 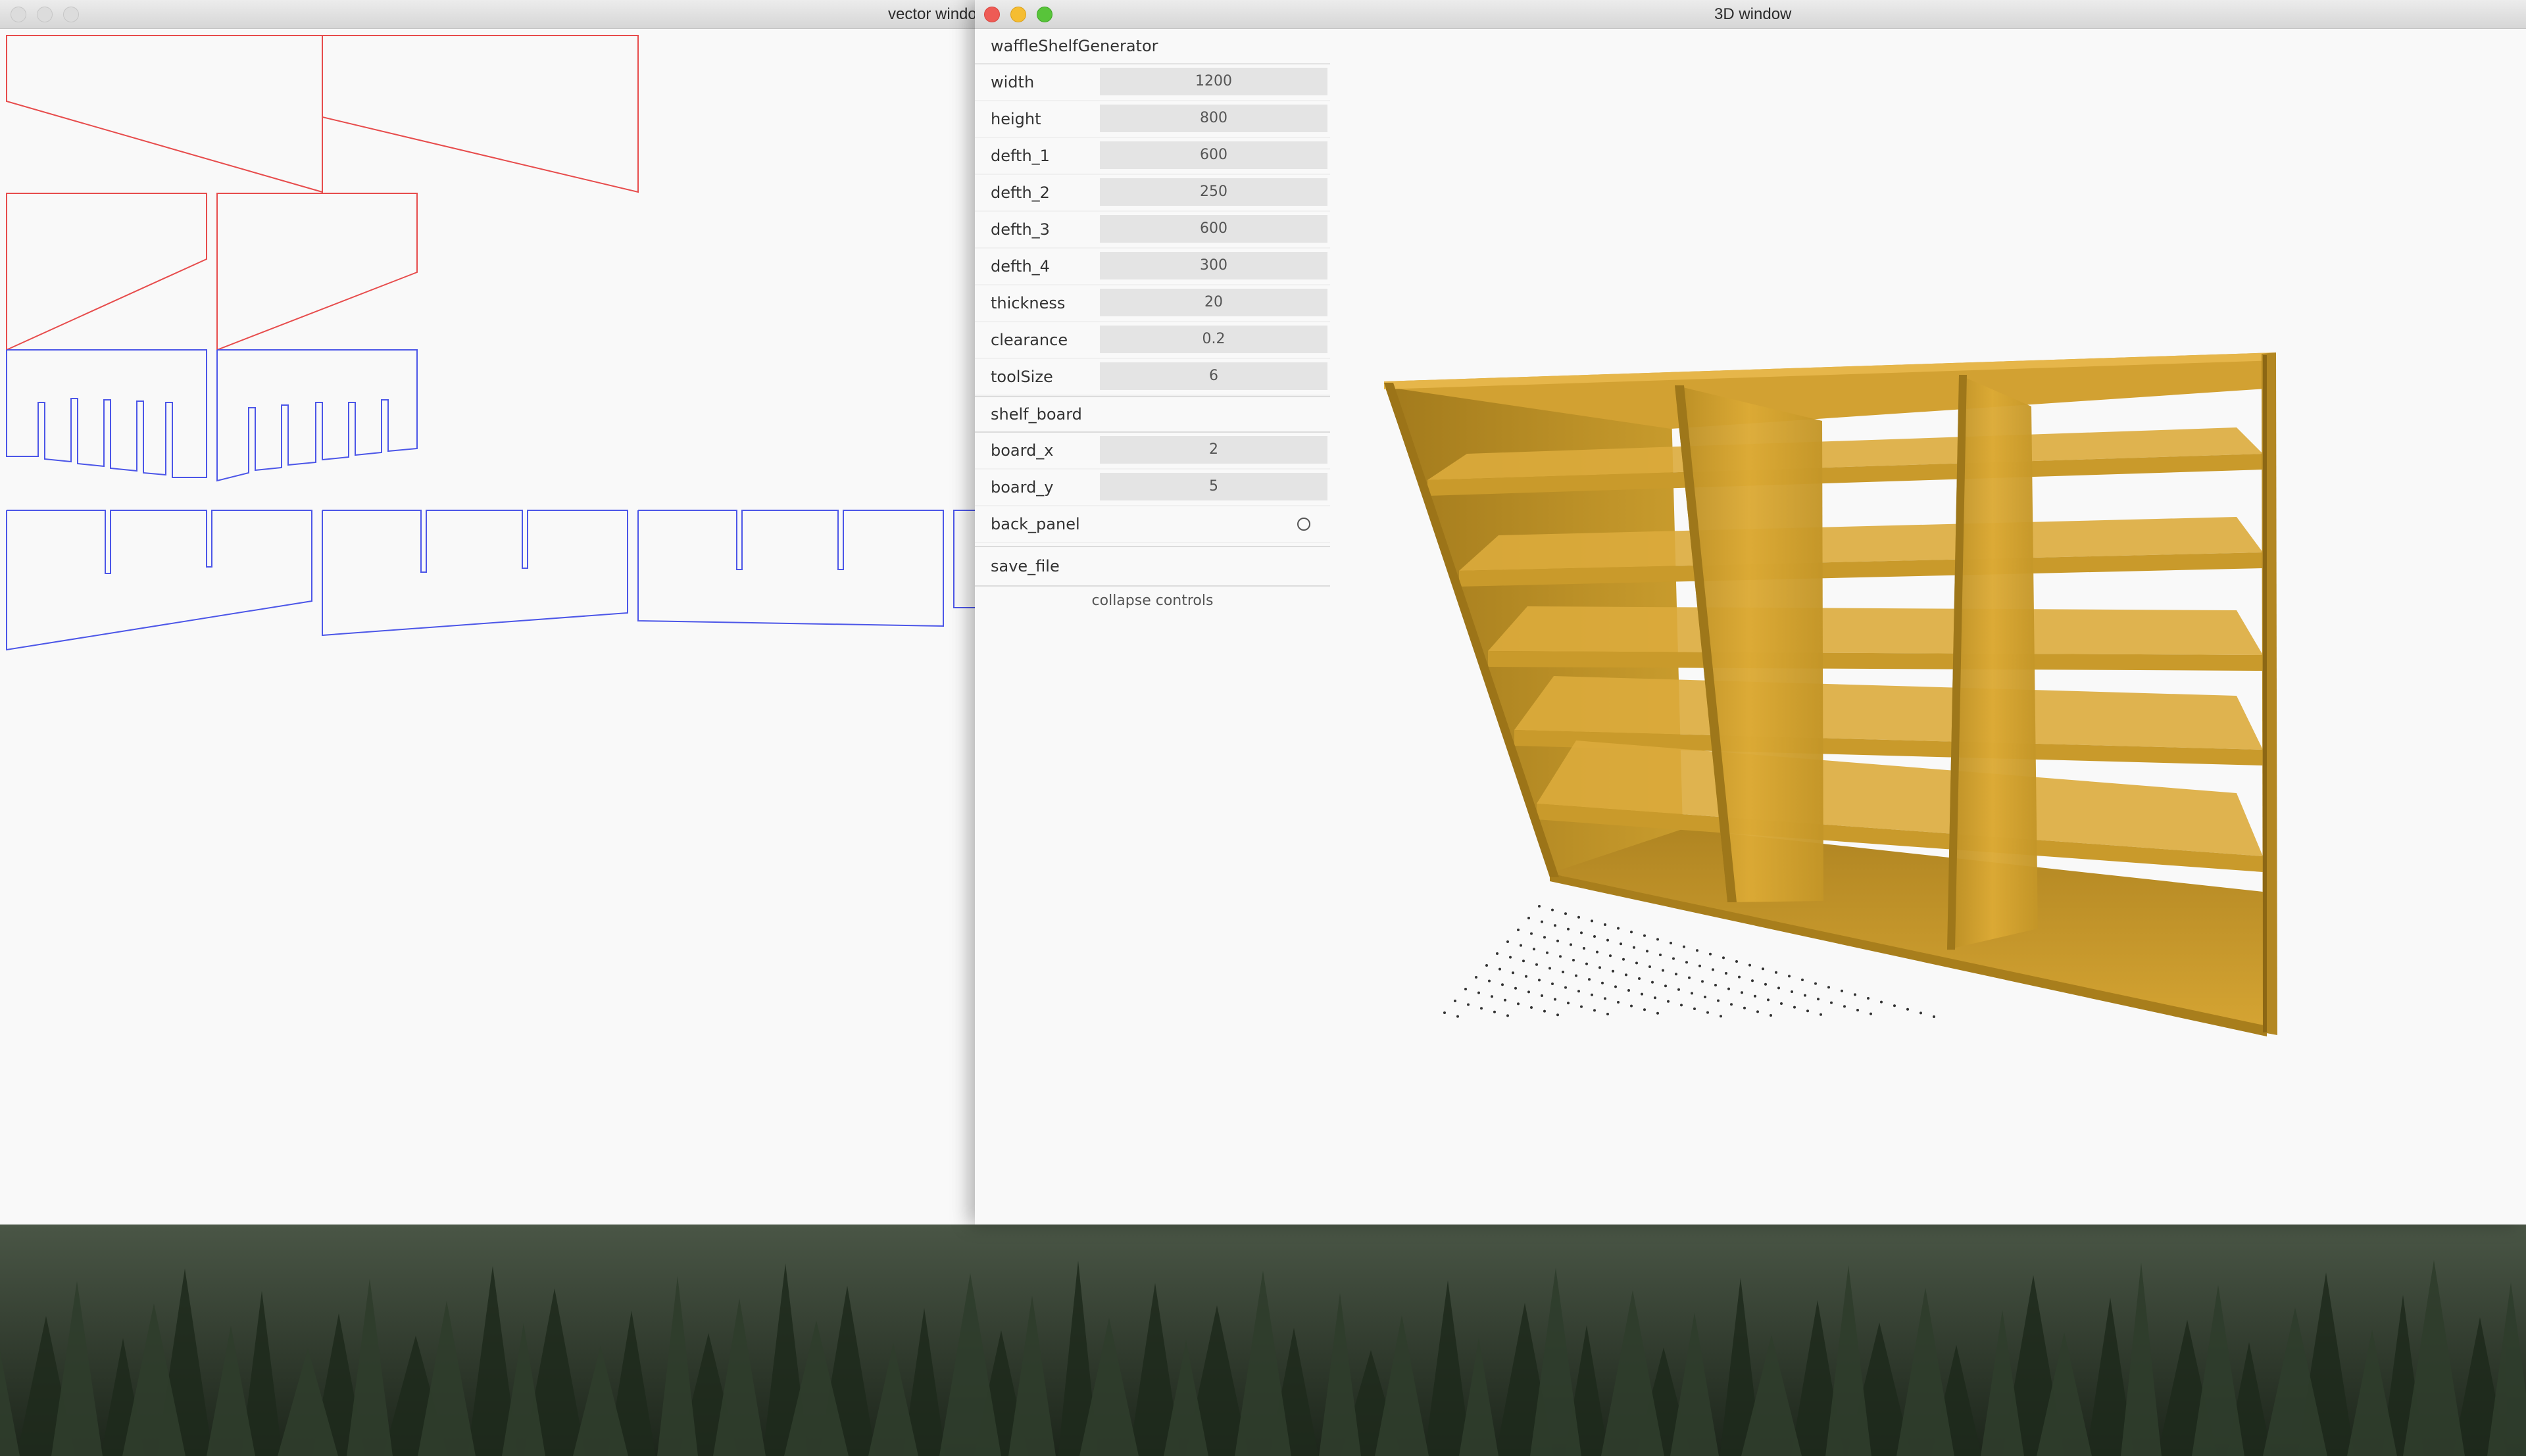 What do you see at coordinates (1025, 566) in the screenshot?
I see `save-file-label: save_file` at bounding box center [1025, 566].